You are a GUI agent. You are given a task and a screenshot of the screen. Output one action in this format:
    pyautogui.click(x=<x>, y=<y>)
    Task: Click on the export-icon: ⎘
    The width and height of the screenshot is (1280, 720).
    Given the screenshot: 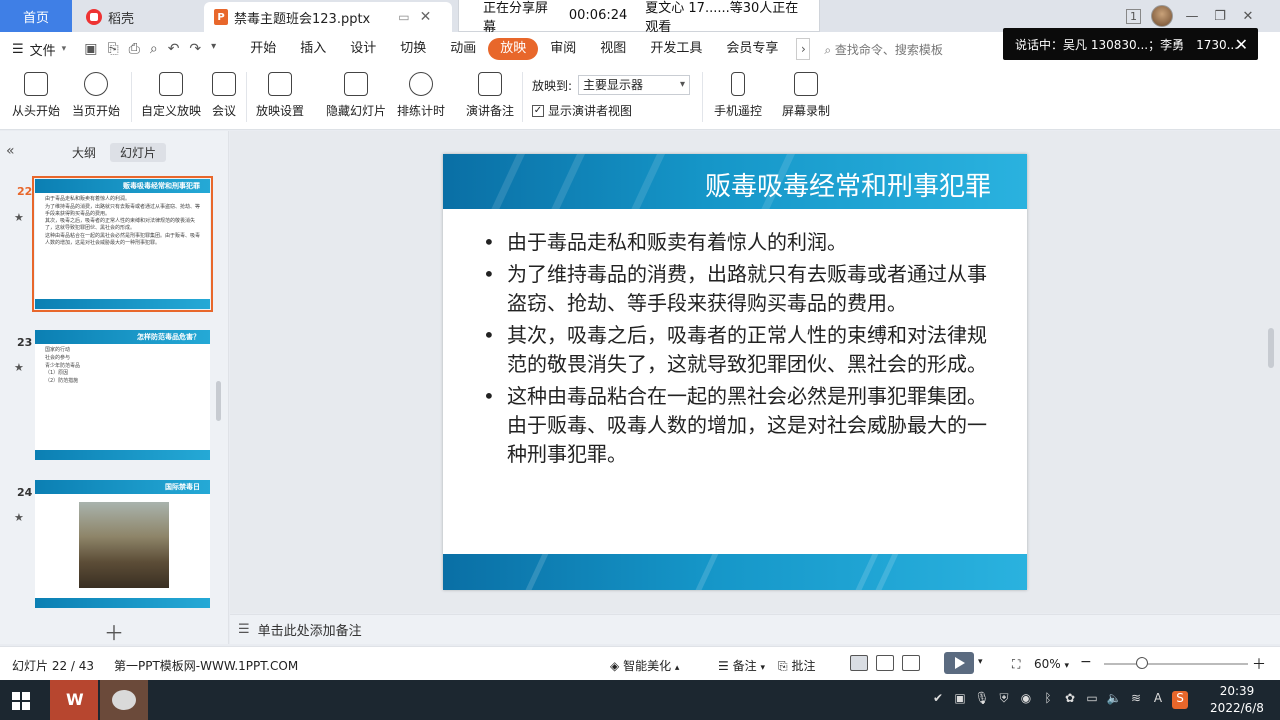 What is the action you would take?
    pyautogui.click(x=112, y=49)
    